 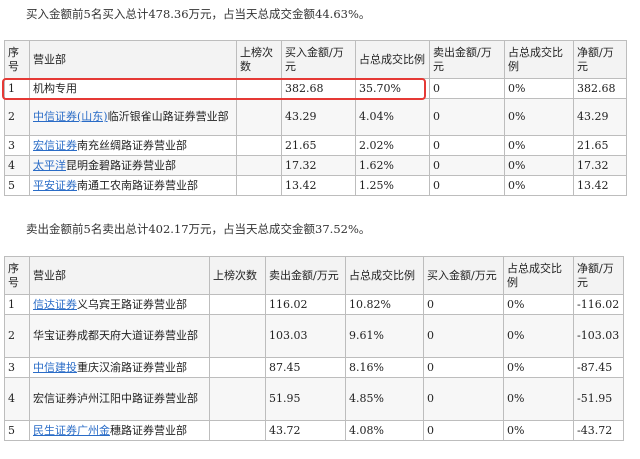 I want to click on row-dept: 宏信证券南充丝绸路证券营业部, so click(x=133, y=145).